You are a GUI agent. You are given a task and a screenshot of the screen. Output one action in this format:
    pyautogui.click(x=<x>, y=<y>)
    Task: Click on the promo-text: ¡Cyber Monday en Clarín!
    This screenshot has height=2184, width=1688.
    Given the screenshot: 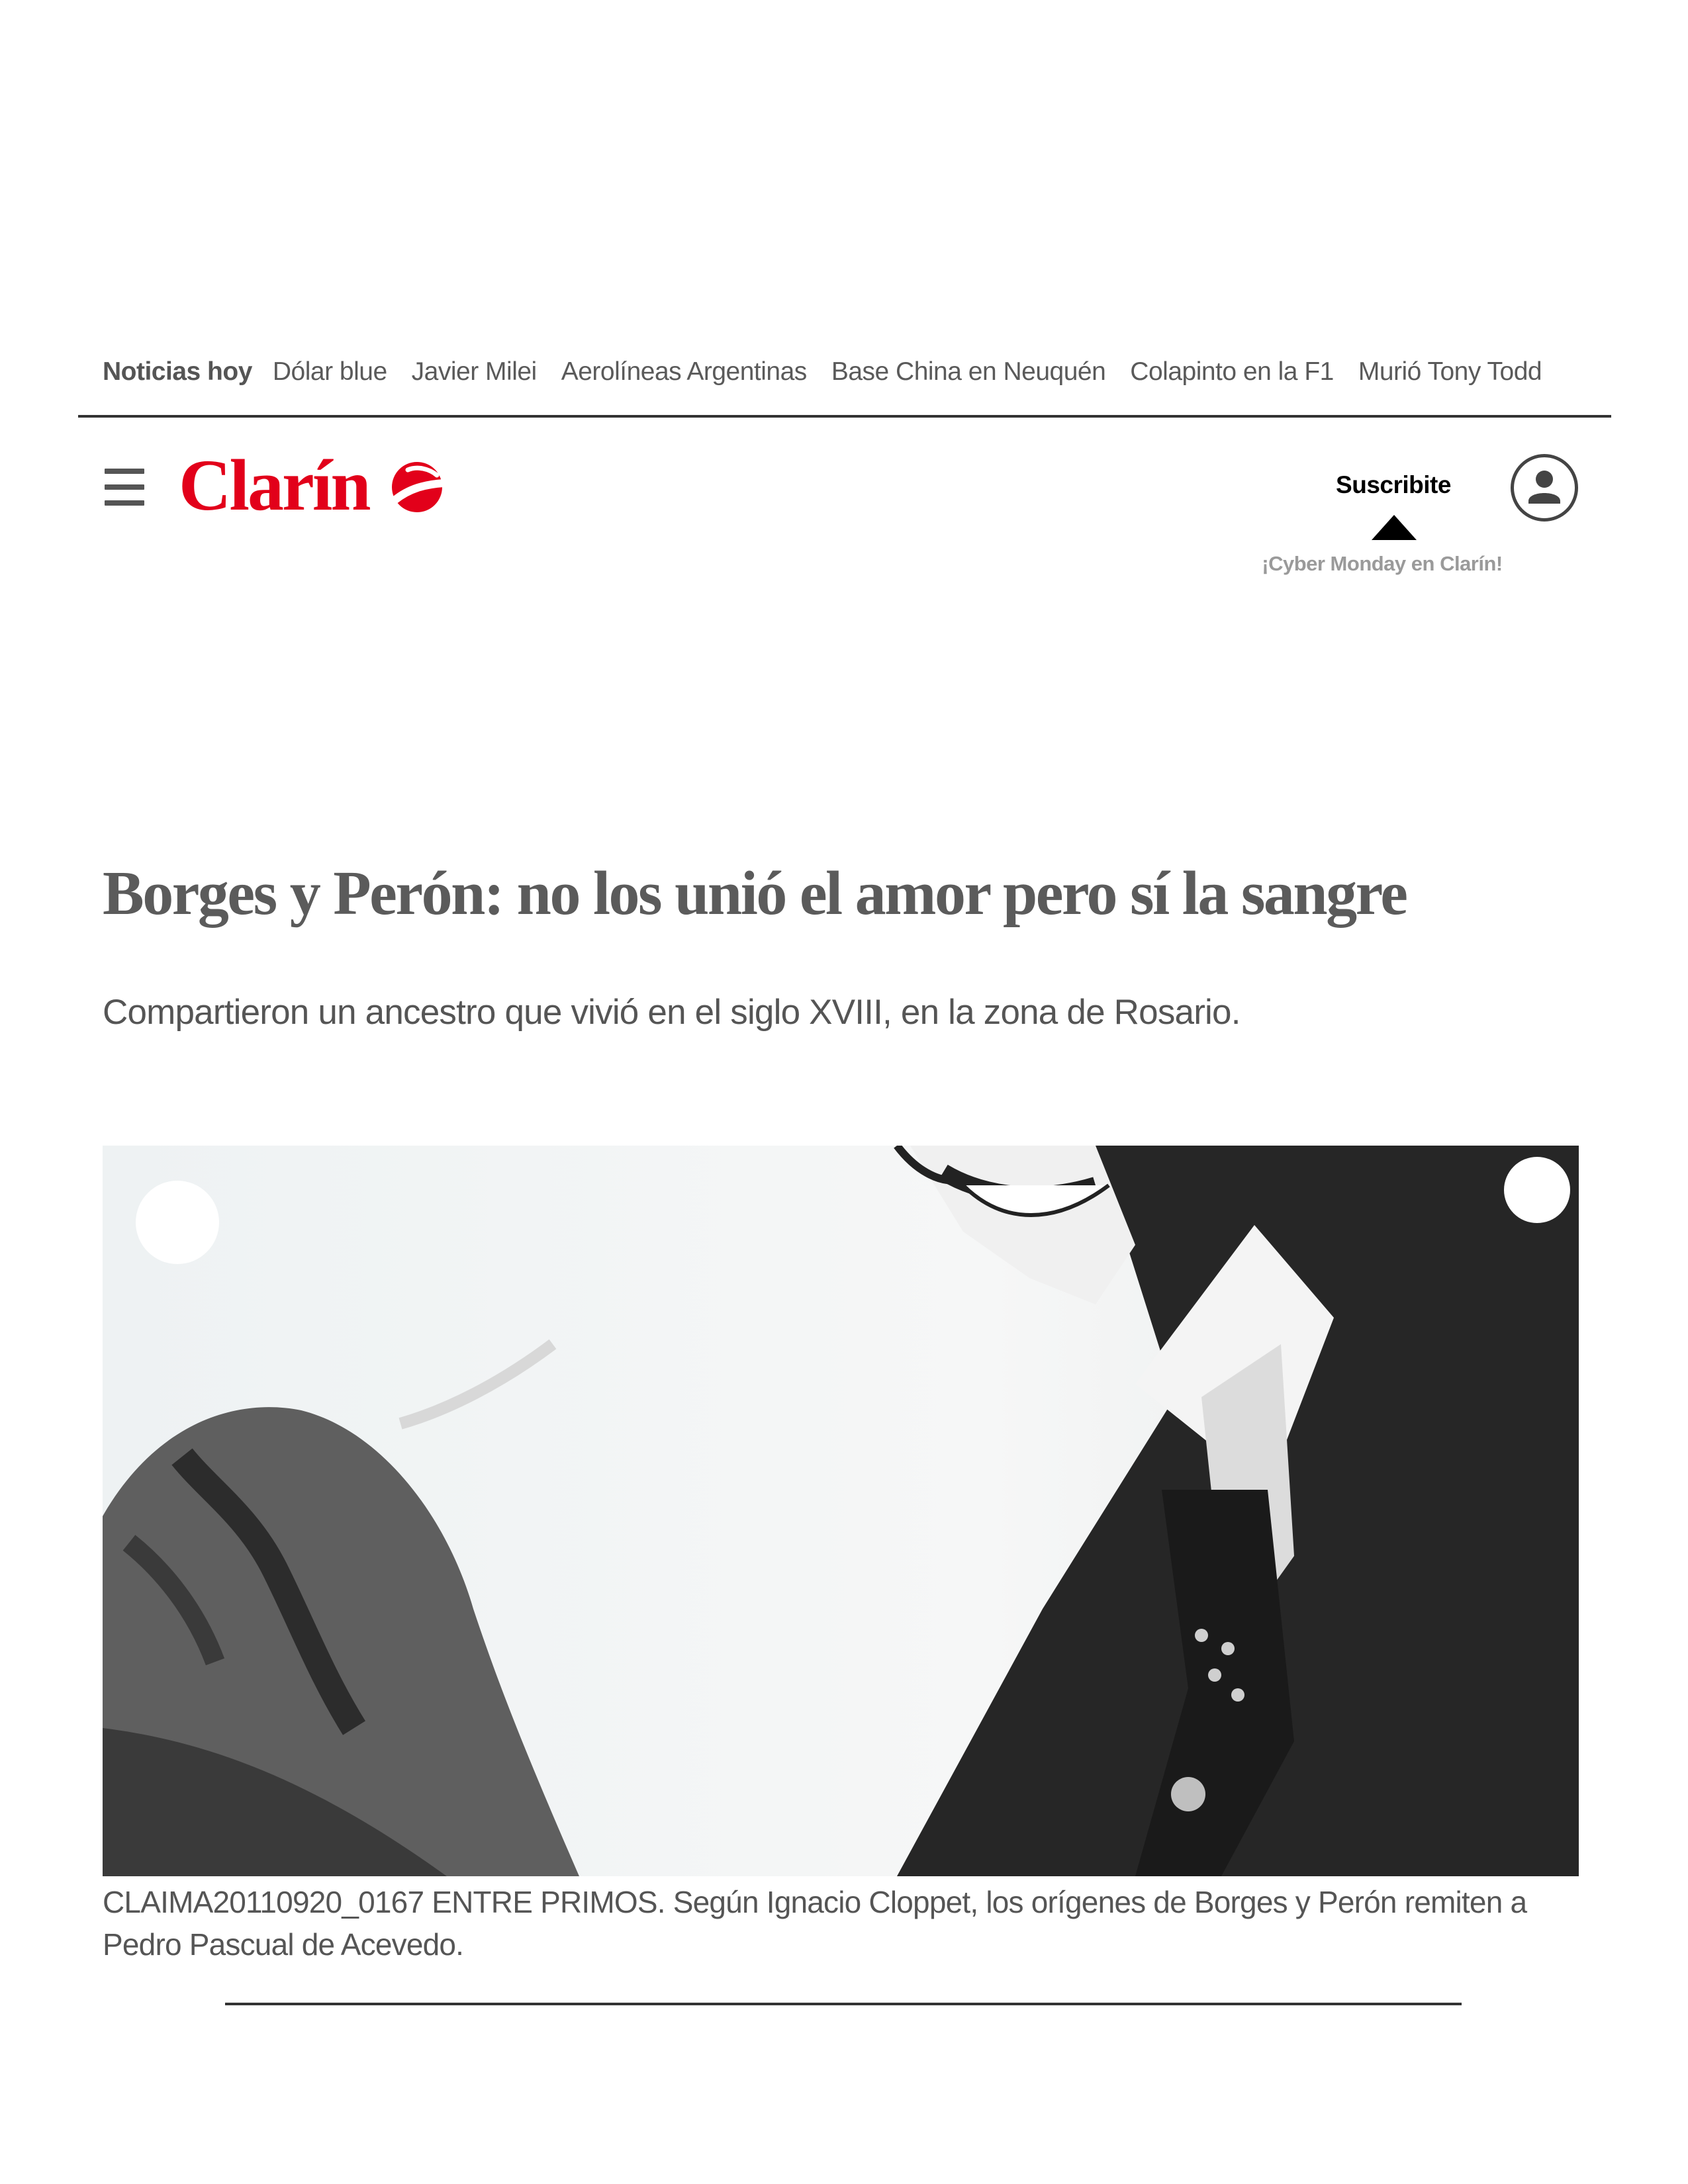 What is the action you would take?
    pyautogui.click(x=1382, y=564)
    